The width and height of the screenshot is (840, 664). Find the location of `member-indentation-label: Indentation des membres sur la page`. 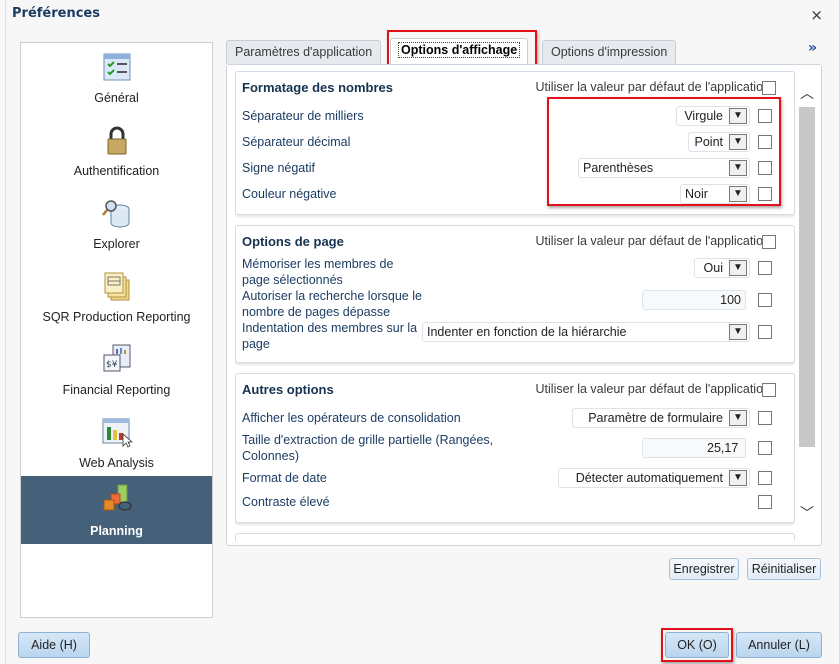

member-indentation-label: Indentation des membres sur la page is located at coordinates (330, 336).